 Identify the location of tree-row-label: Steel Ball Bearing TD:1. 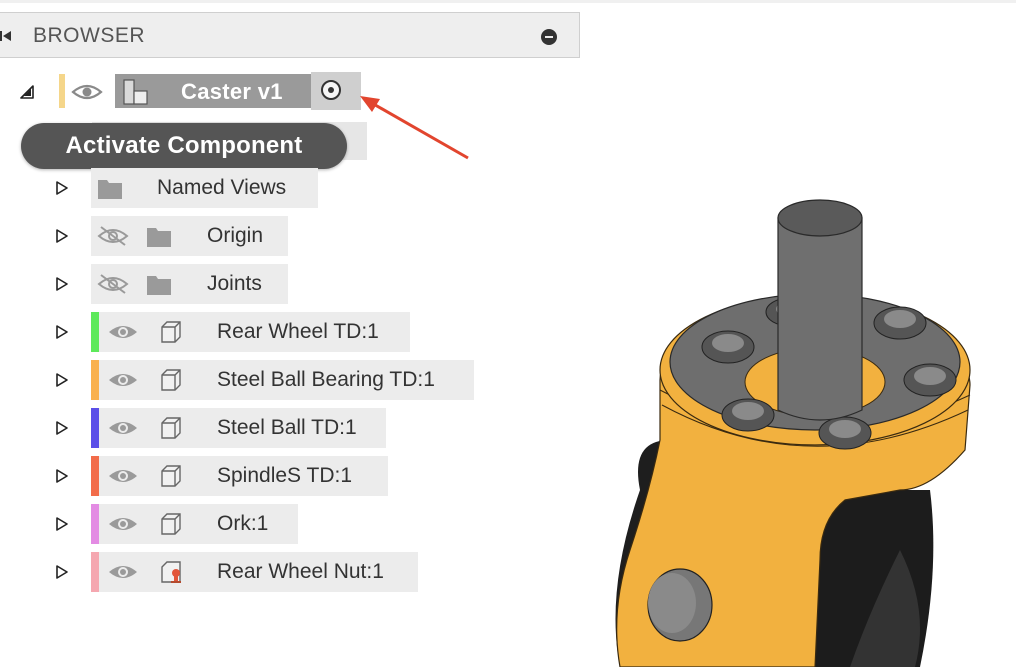
(326, 379).